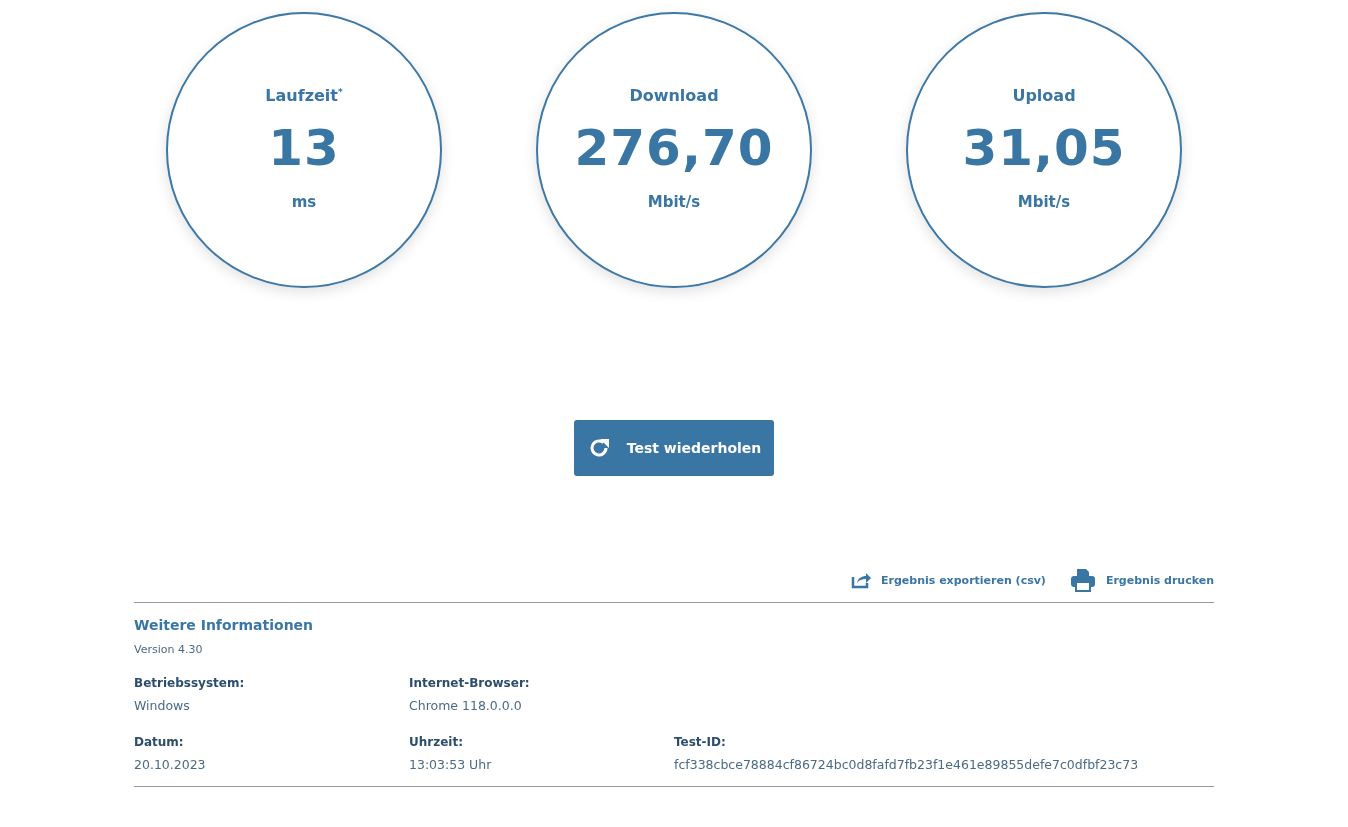  What do you see at coordinates (224, 625) in the screenshot?
I see `section-title: Weitere Informationen` at bounding box center [224, 625].